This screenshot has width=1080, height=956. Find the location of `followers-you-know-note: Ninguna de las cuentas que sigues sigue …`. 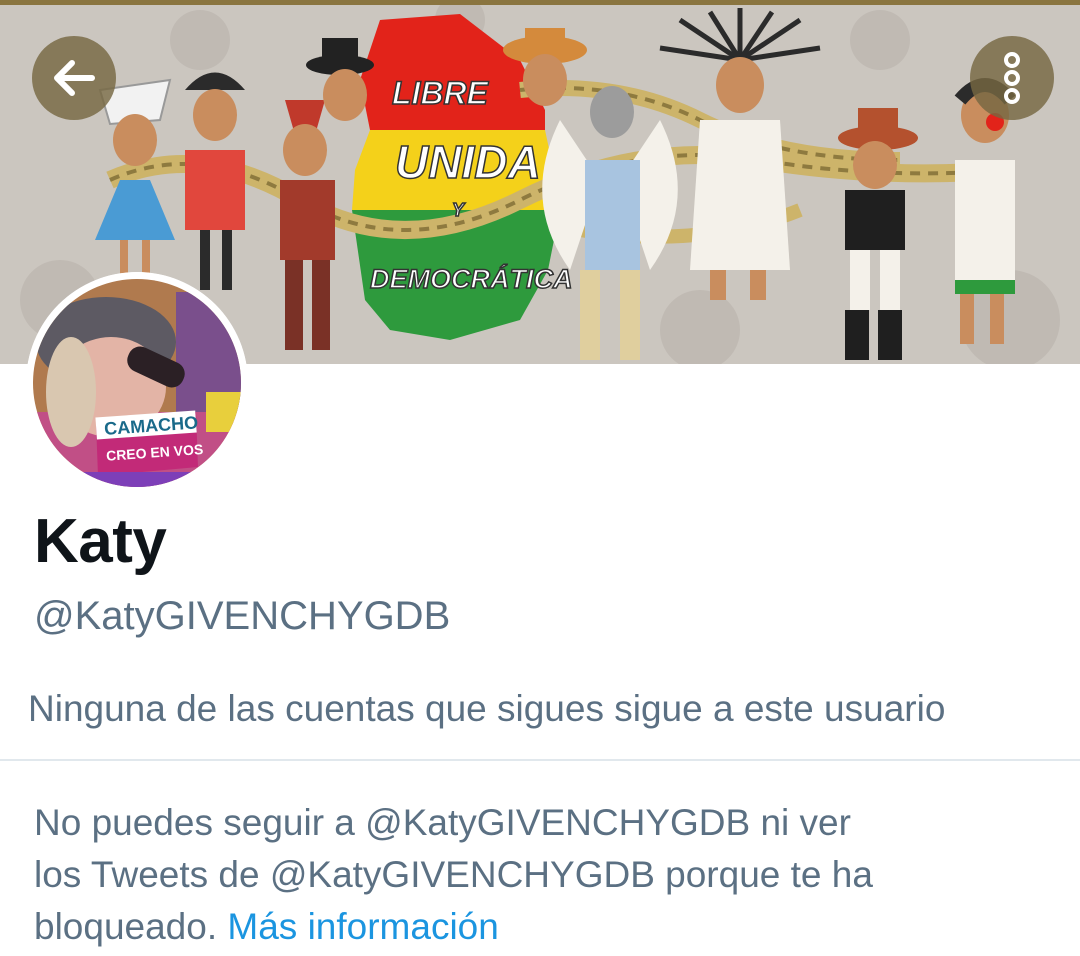

followers-you-know-note: Ninguna de las cuentas que sigues sigue … is located at coordinates (487, 708).